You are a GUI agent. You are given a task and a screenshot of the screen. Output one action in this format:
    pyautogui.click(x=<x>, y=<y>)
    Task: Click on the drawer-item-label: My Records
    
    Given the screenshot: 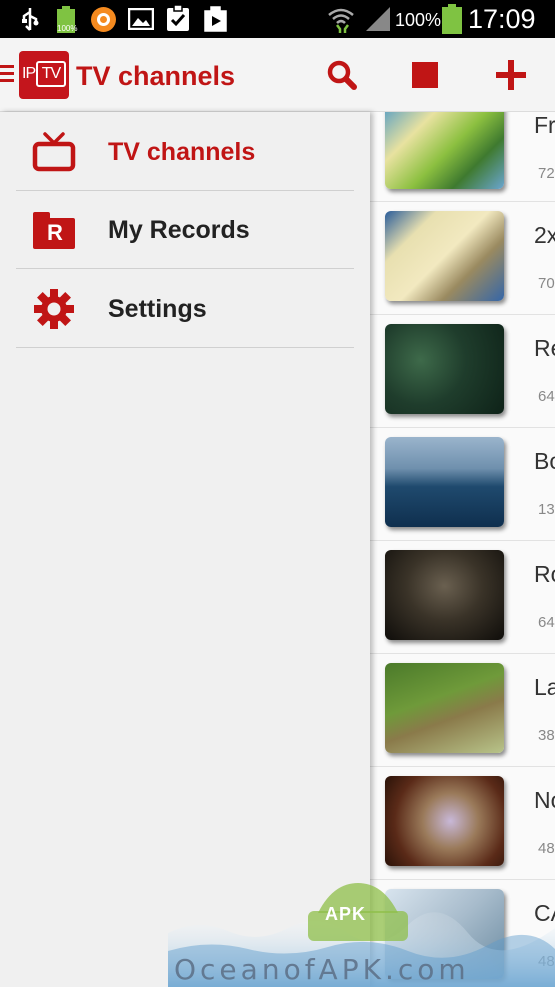 What is the action you would take?
    pyautogui.click(x=179, y=230)
    